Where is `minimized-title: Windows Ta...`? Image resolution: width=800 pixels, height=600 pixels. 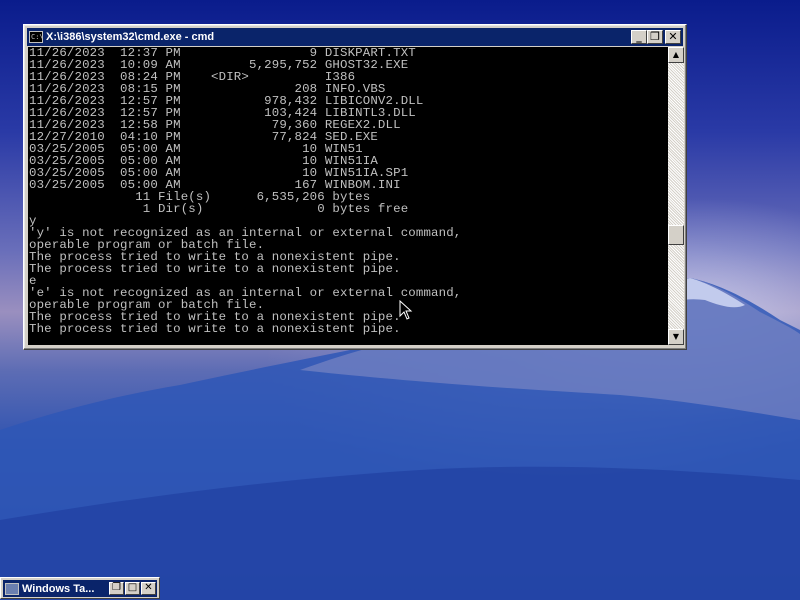
minimized-title: Windows Ta... is located at coordinates (58, 588).